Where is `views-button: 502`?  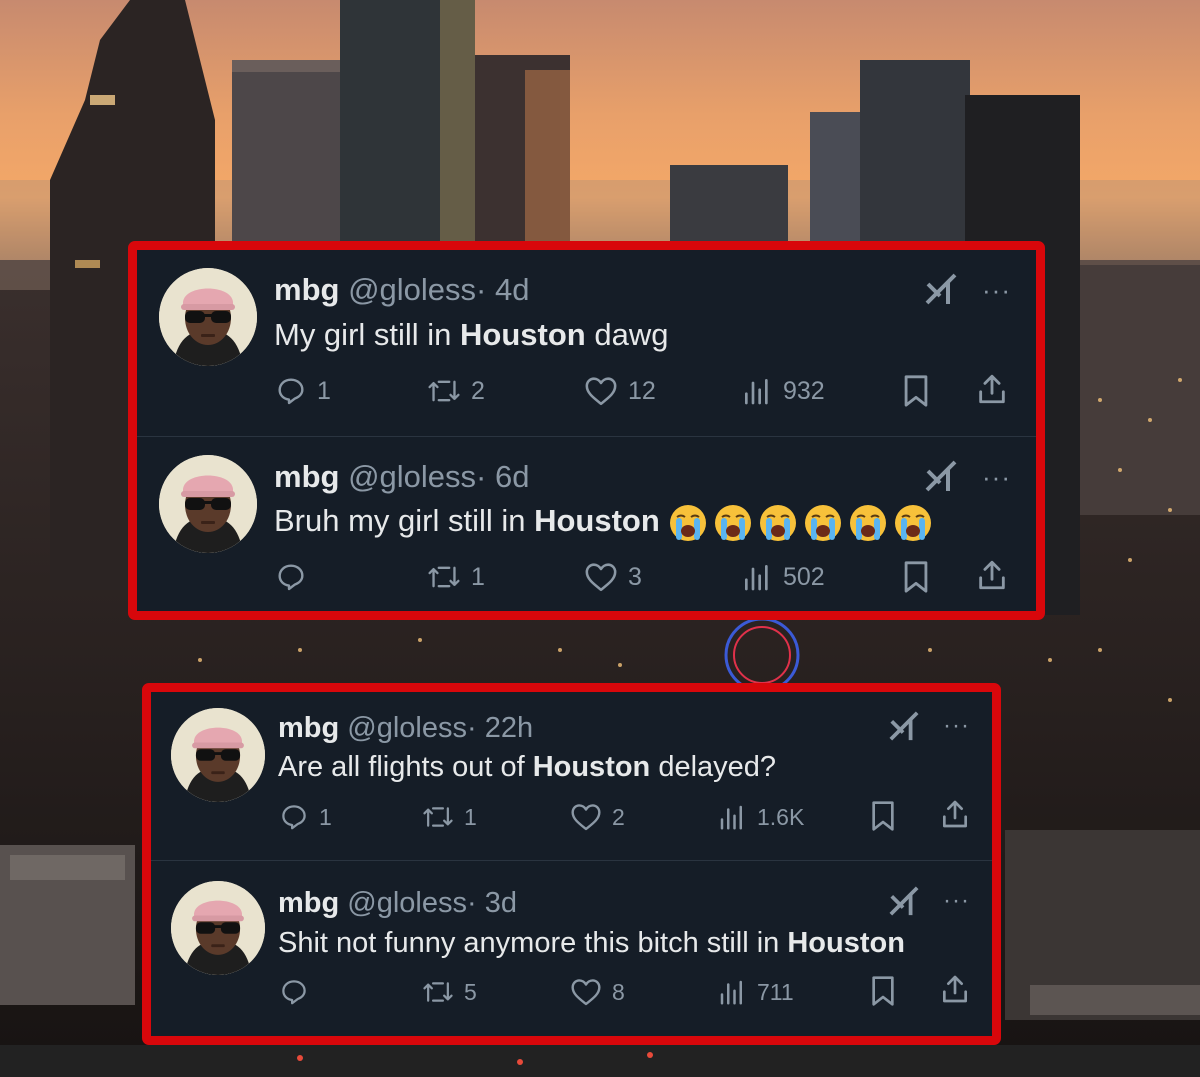 views-button: 502 is located at coordinates (783, 577).